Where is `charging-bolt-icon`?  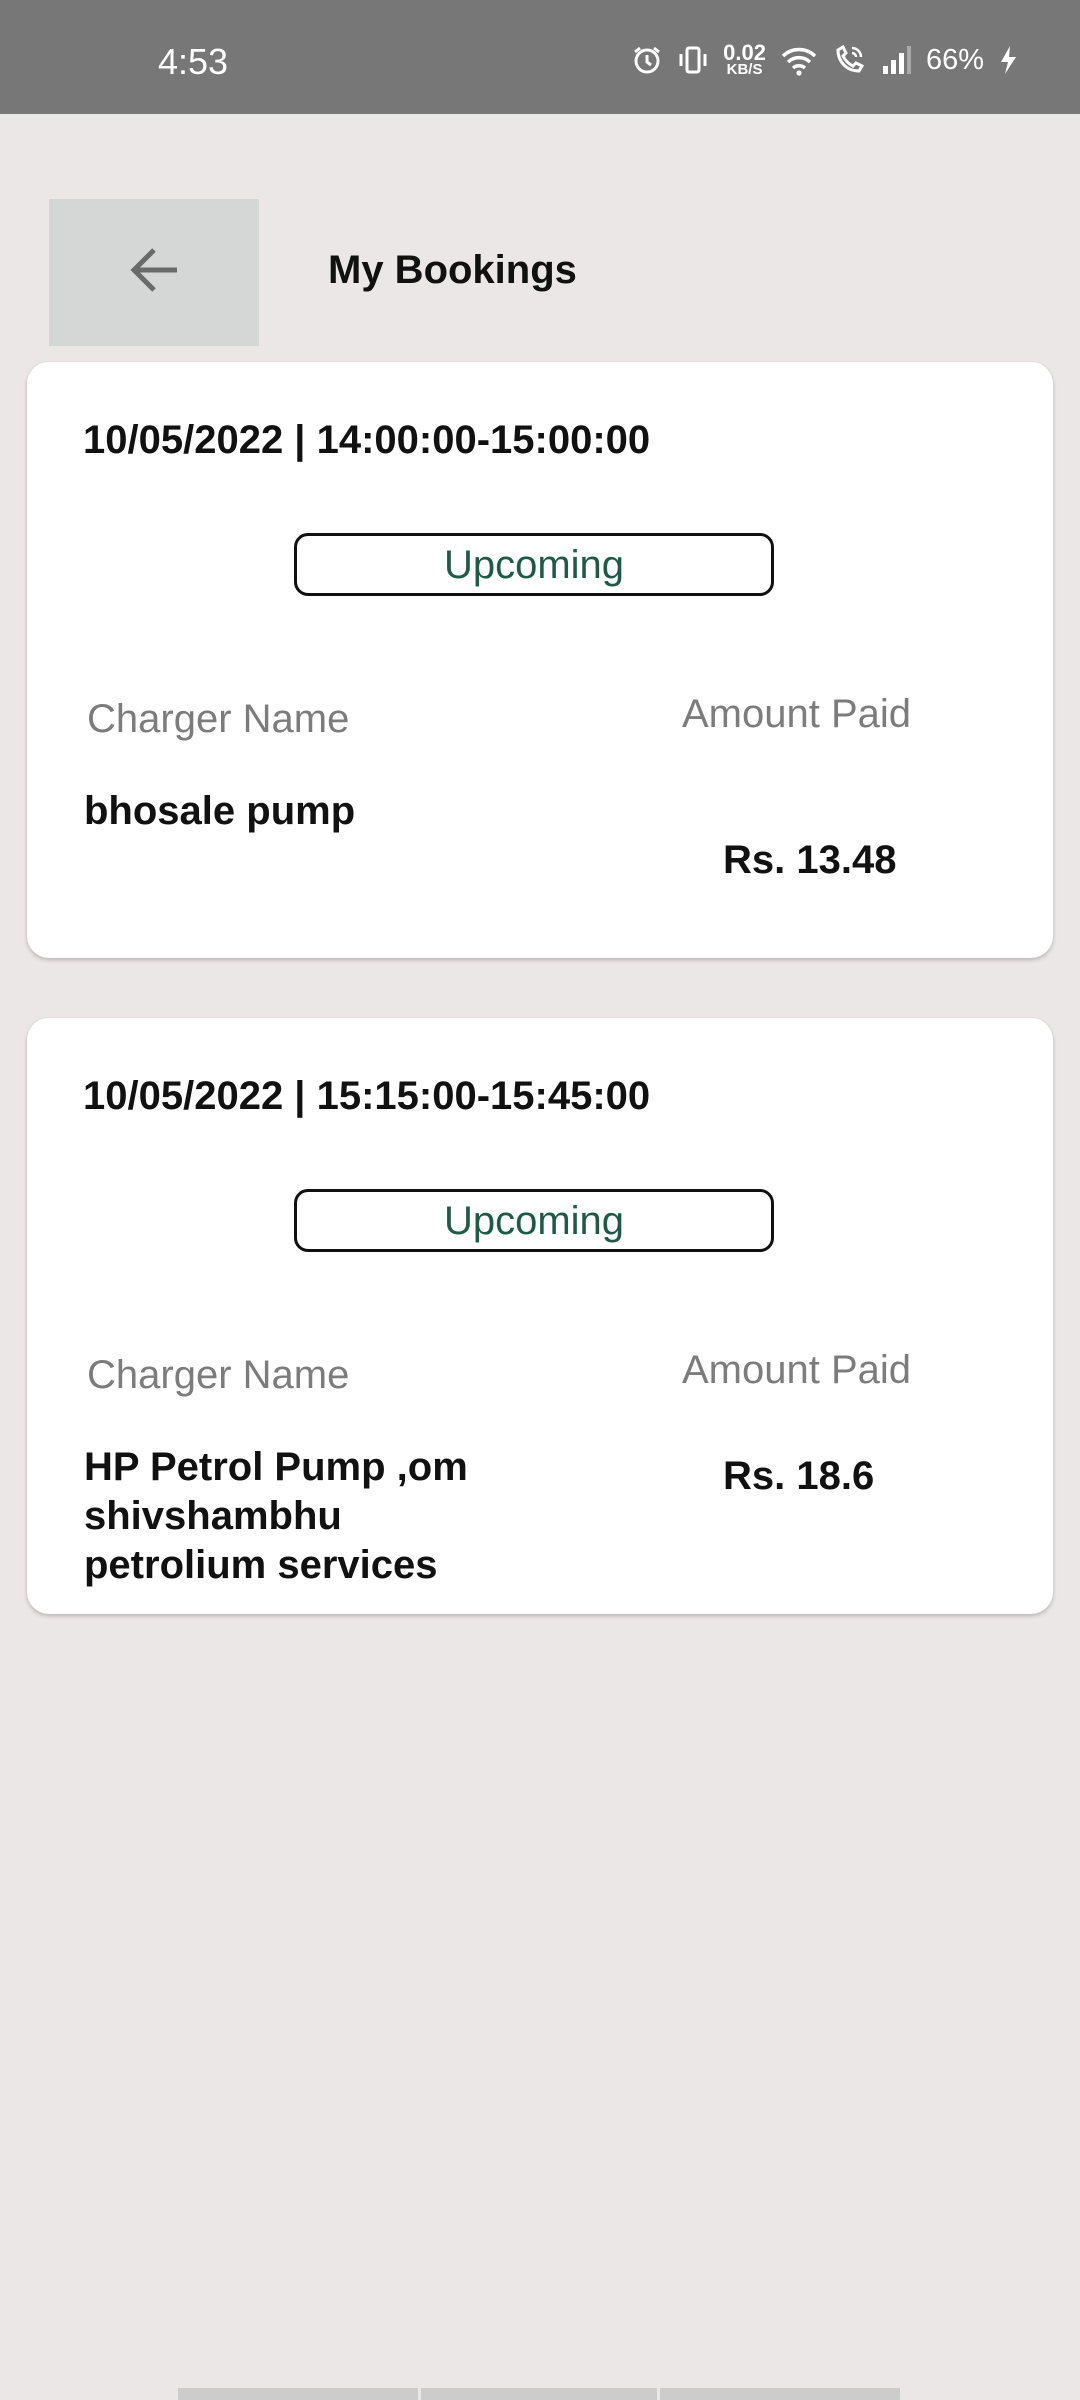 charging-bolt-icon is located at coordinates (1008, 60).